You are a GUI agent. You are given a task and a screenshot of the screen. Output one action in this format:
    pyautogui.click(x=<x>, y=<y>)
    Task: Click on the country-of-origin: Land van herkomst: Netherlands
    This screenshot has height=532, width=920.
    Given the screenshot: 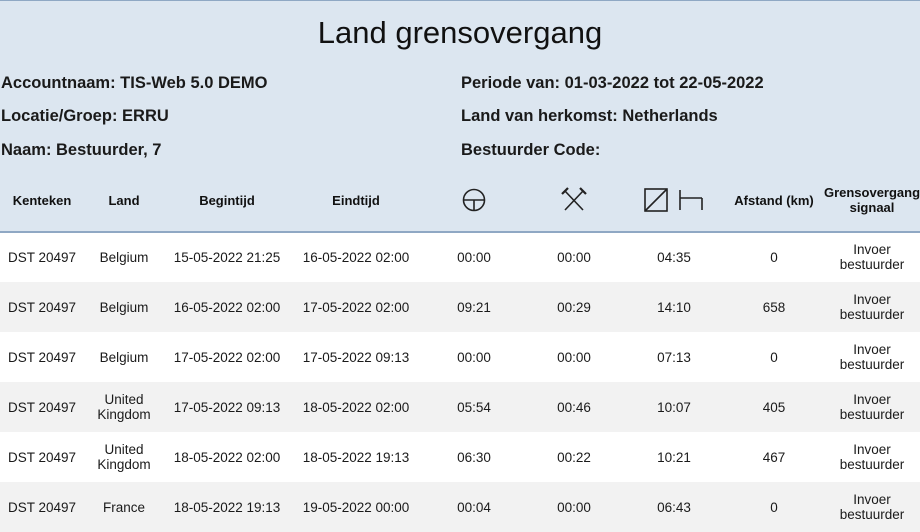 What is the action you would take?
    pyautogui.click(x=589, y=116)
    